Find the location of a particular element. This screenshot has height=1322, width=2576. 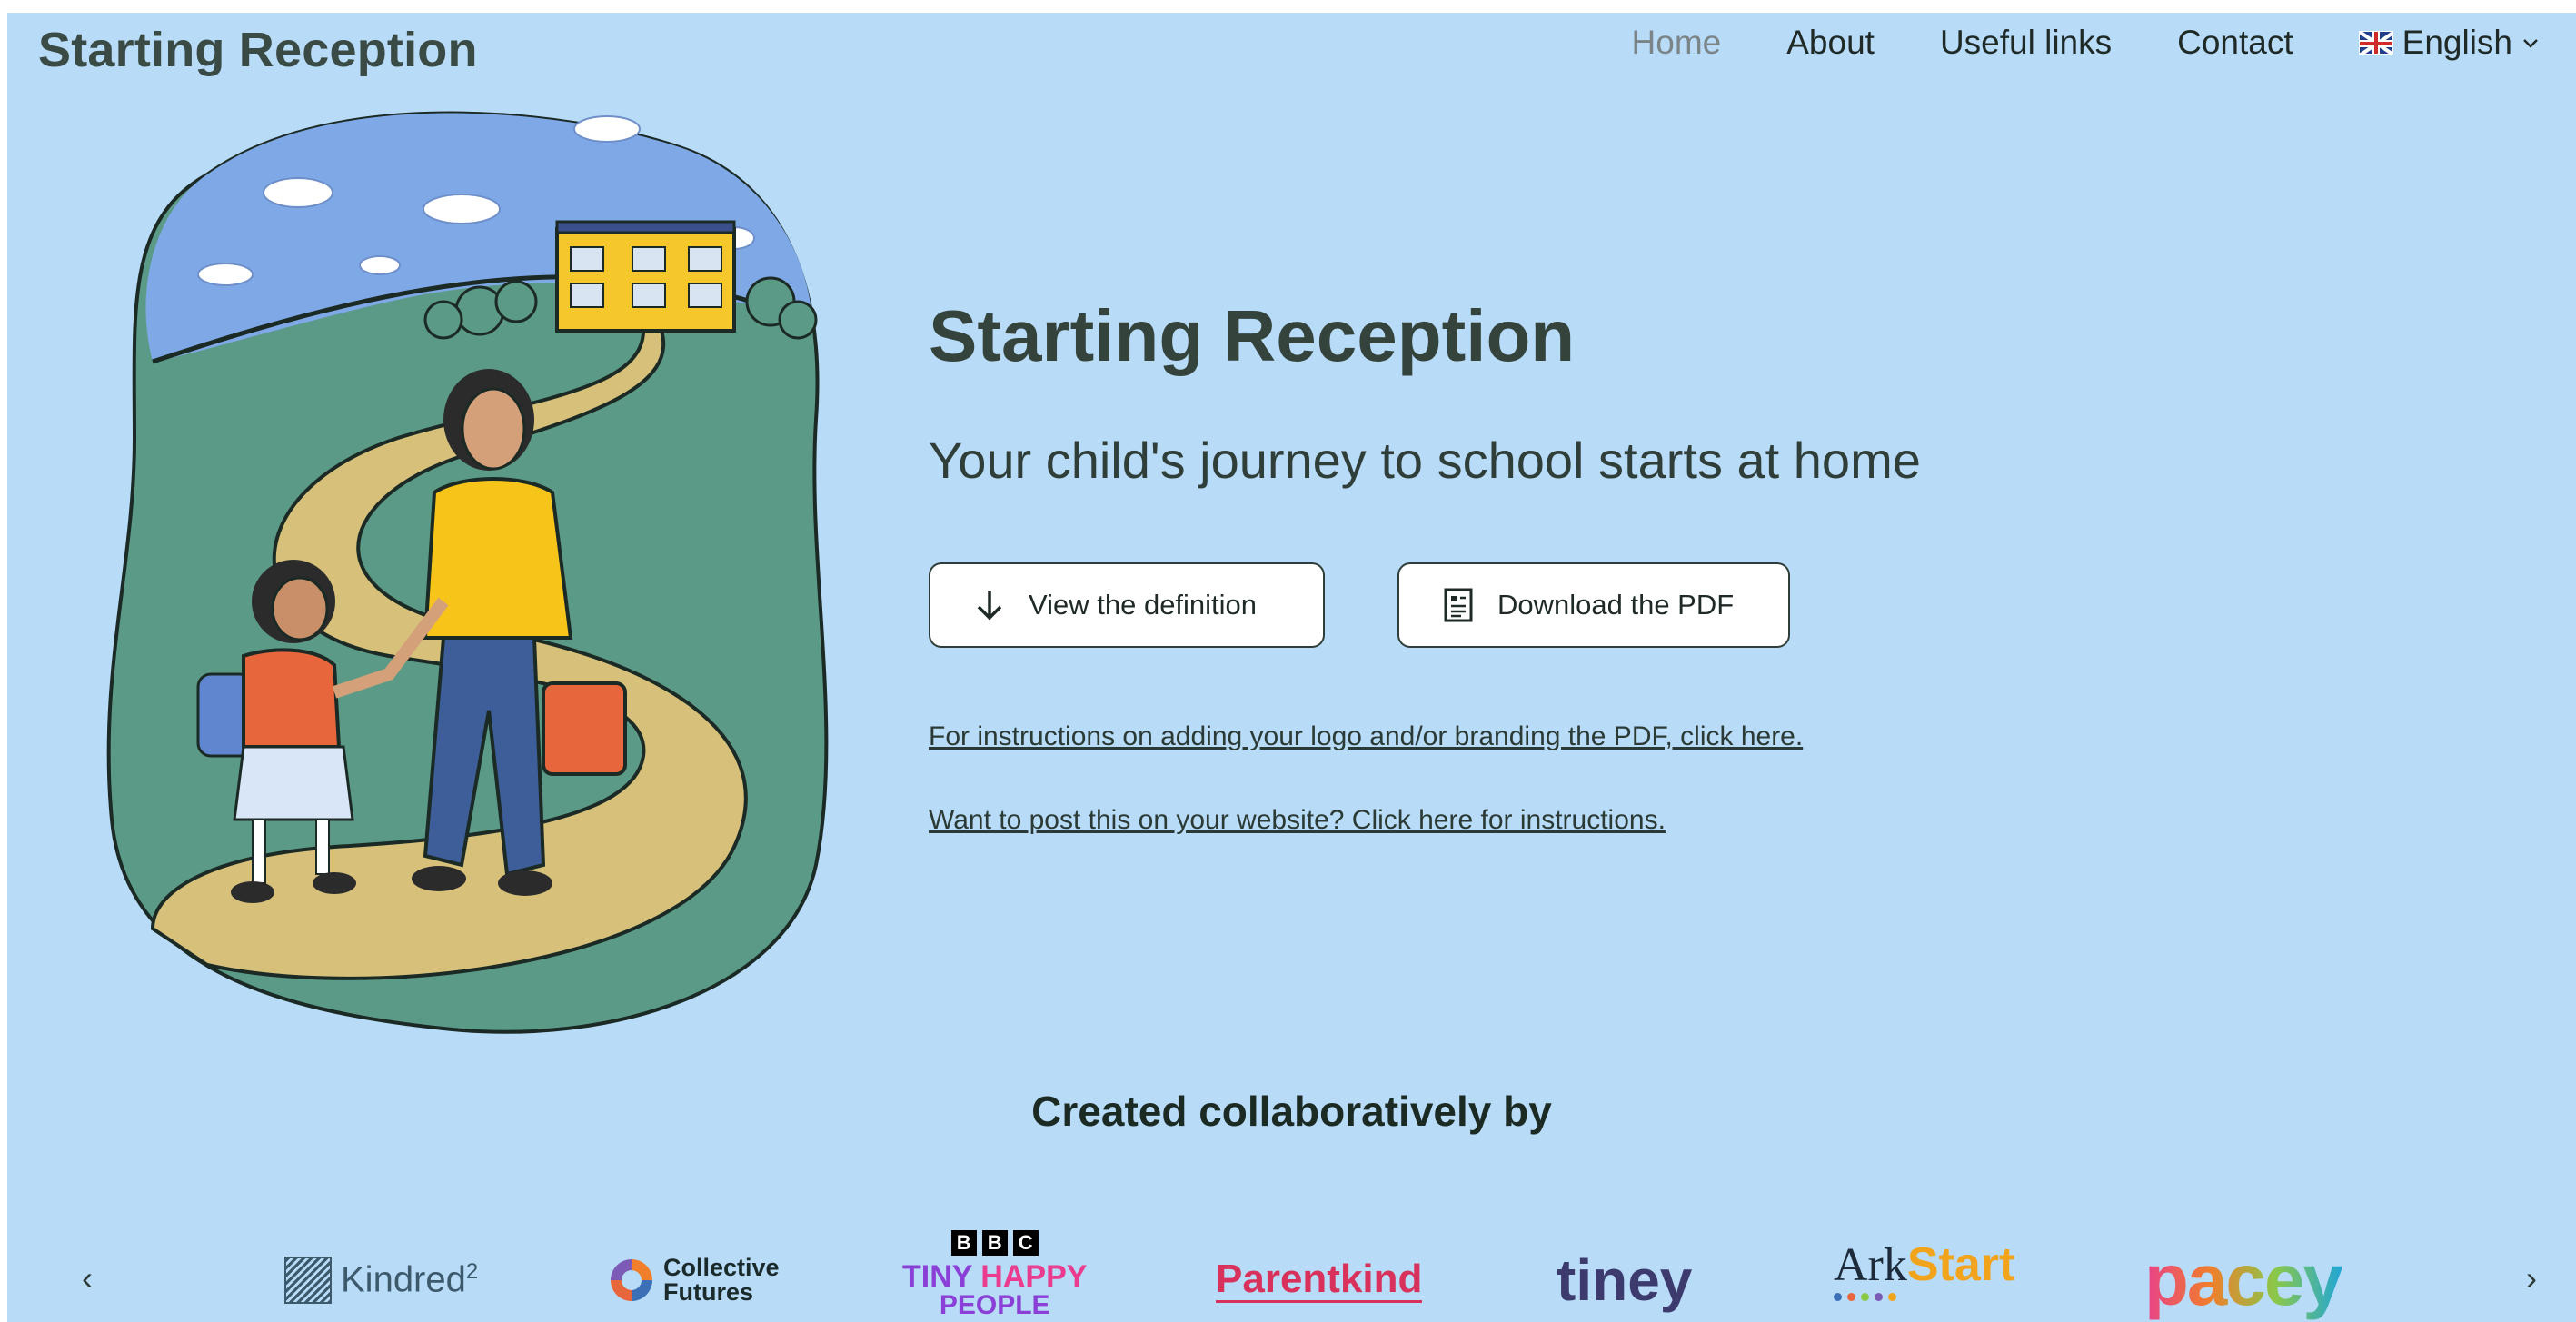

document-icon is located at coordinates (1458, 605).